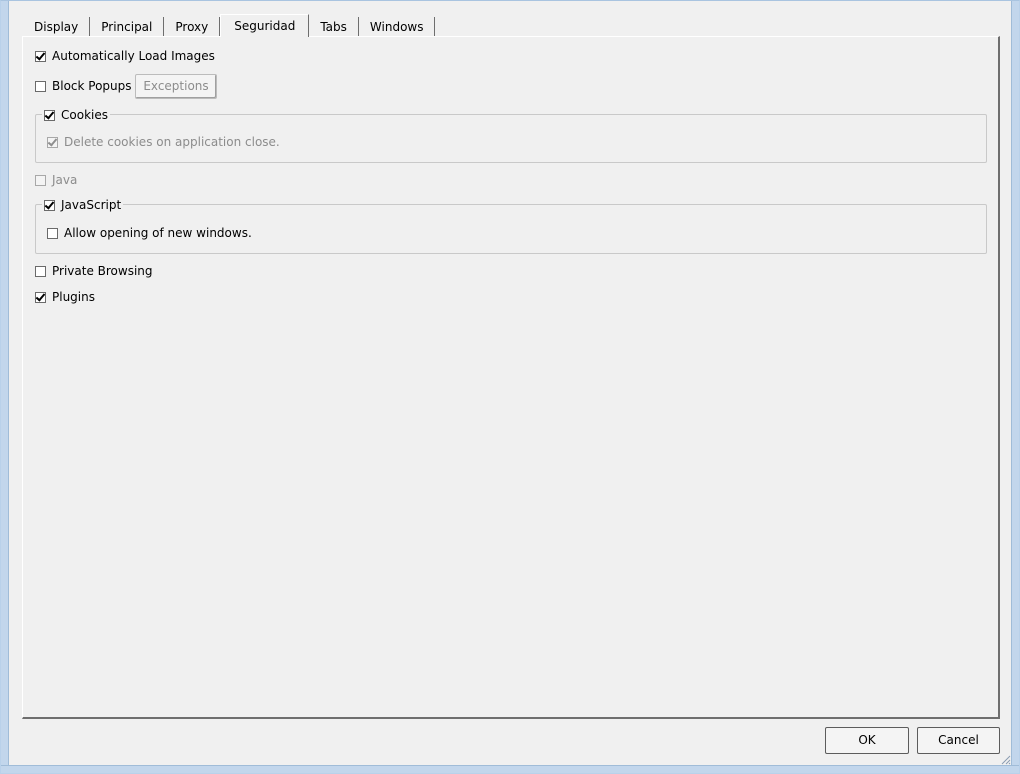 This screenshot has height=774, width=1020. I want to click on block-popups-option: Block Popups, so click(83, 86).